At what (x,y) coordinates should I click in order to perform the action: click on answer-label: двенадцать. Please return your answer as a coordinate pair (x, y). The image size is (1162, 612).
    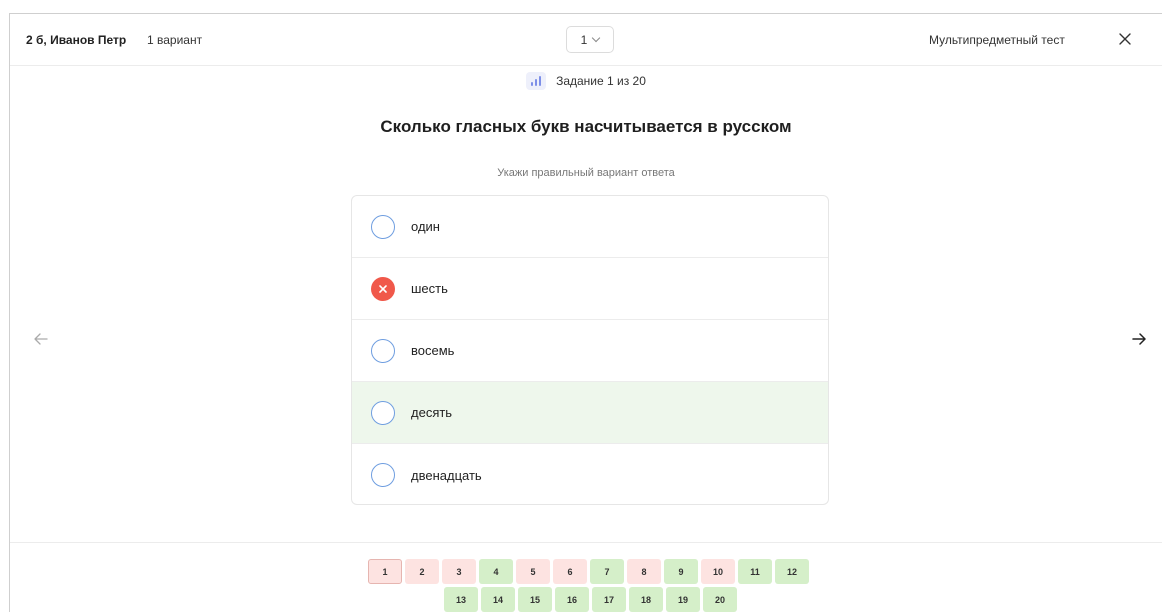
    Looking at the image, I should click on (446, 475).